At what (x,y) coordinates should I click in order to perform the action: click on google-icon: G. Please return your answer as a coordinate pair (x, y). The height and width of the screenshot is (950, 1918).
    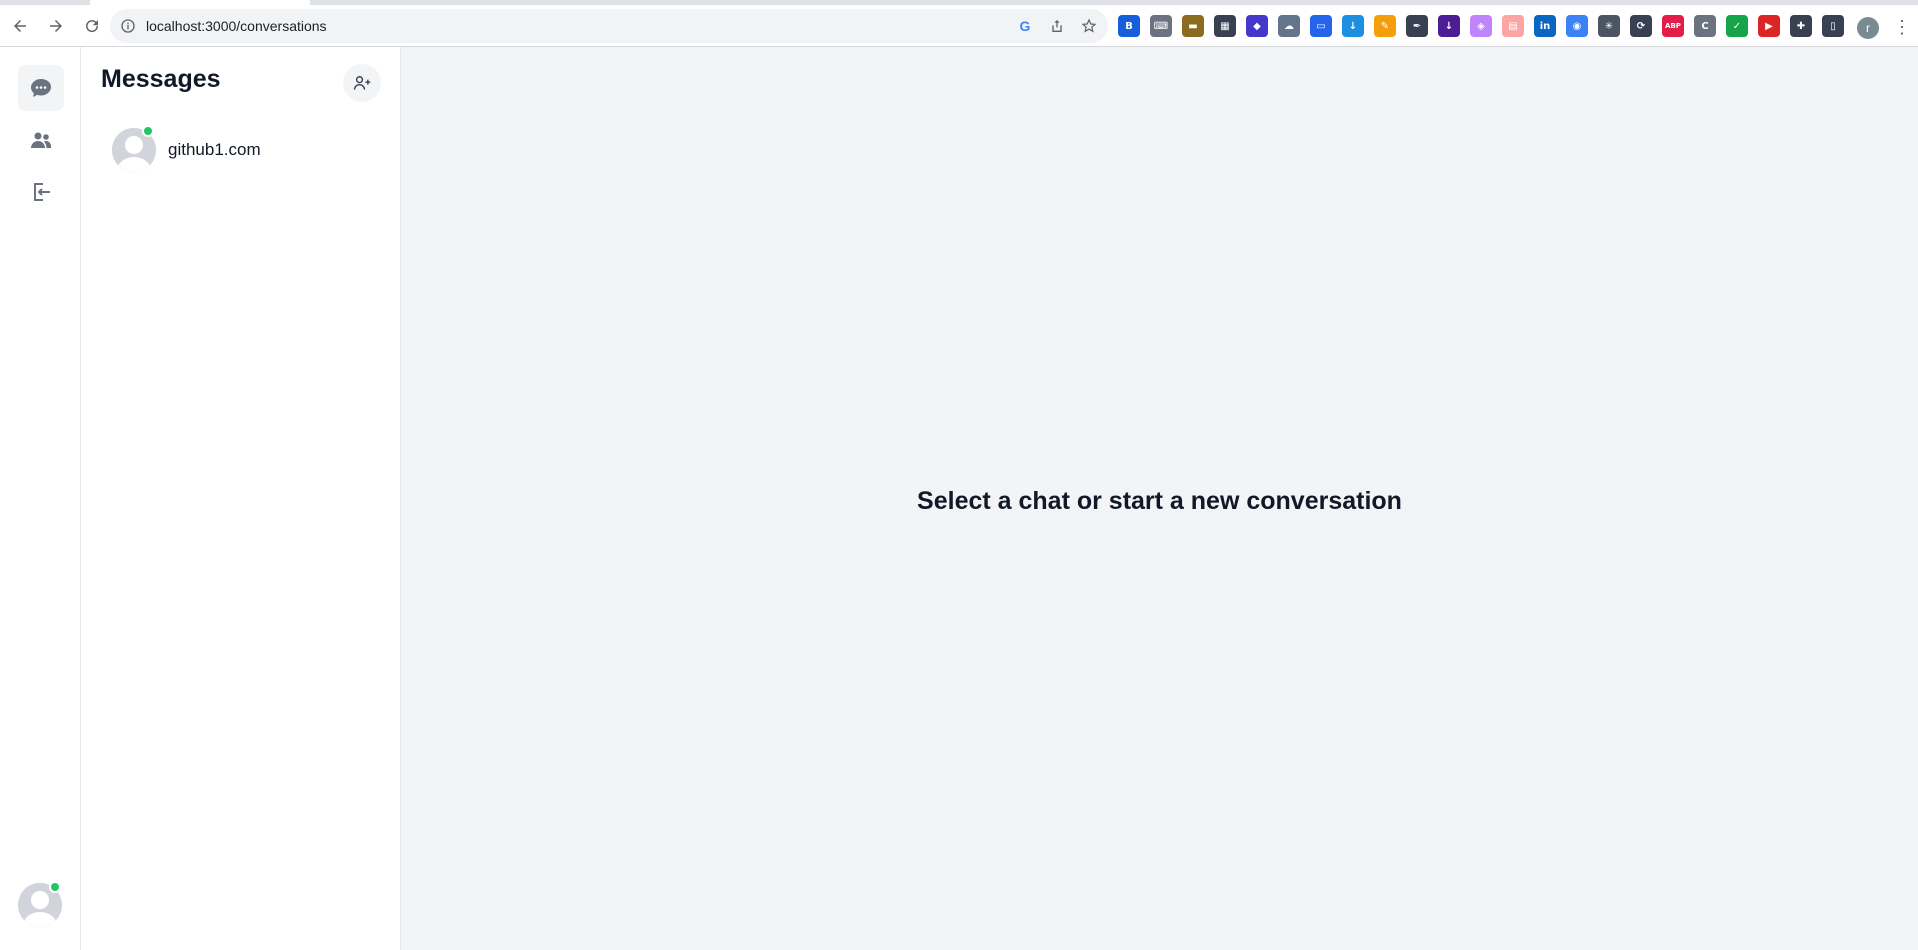
    Looking at the image, I should click on (1025, 26).